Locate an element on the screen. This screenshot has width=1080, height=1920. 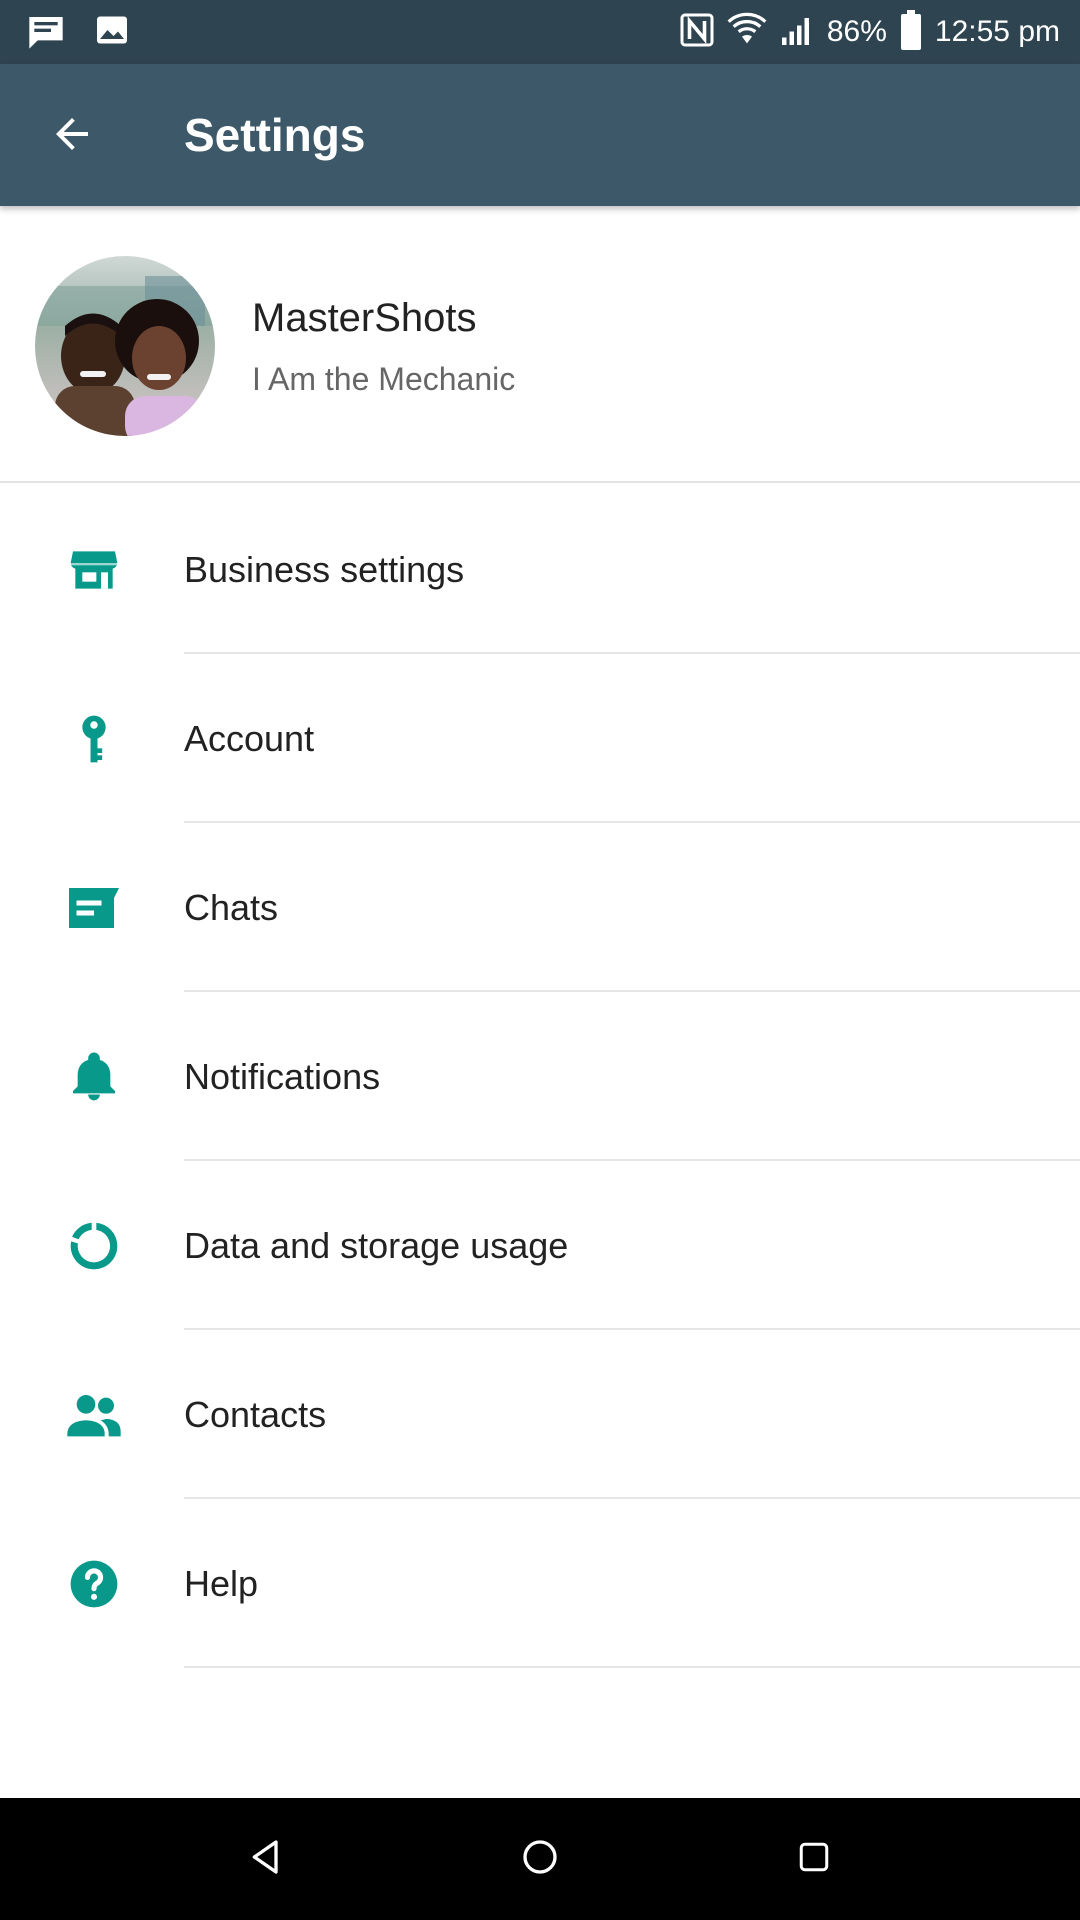
menu-item-account: Account is located at coordinates (540, 738).